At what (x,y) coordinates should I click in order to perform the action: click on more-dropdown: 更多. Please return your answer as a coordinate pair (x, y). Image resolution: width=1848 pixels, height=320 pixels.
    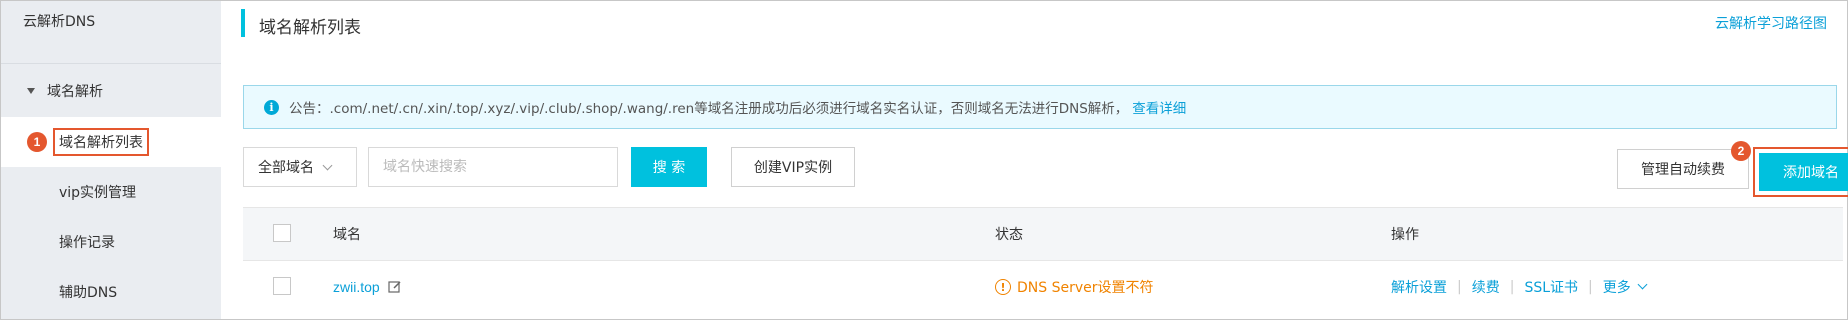
    Looking at the image, I should click on (1625, 287).